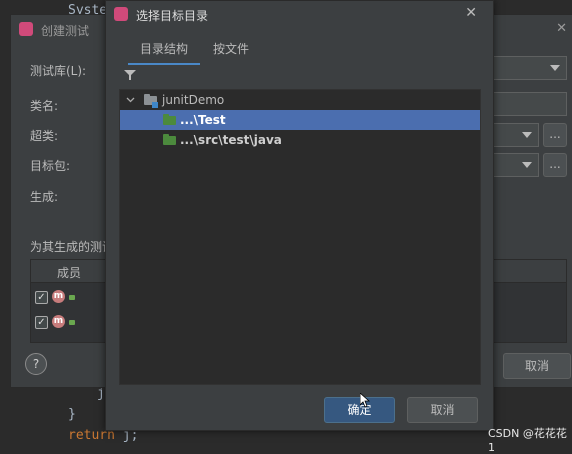  Describe the element at coordinates (529, 104) in the screenshot. I see `class-name-field` at that location.